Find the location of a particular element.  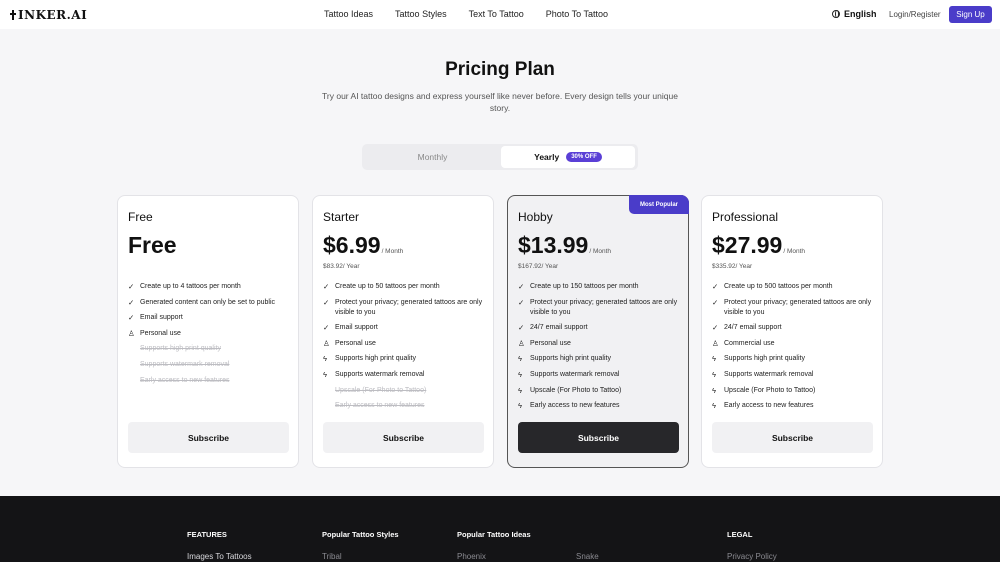

nav-tattoo-styles: Tattoo Styles is located at coordinates (421, 14).